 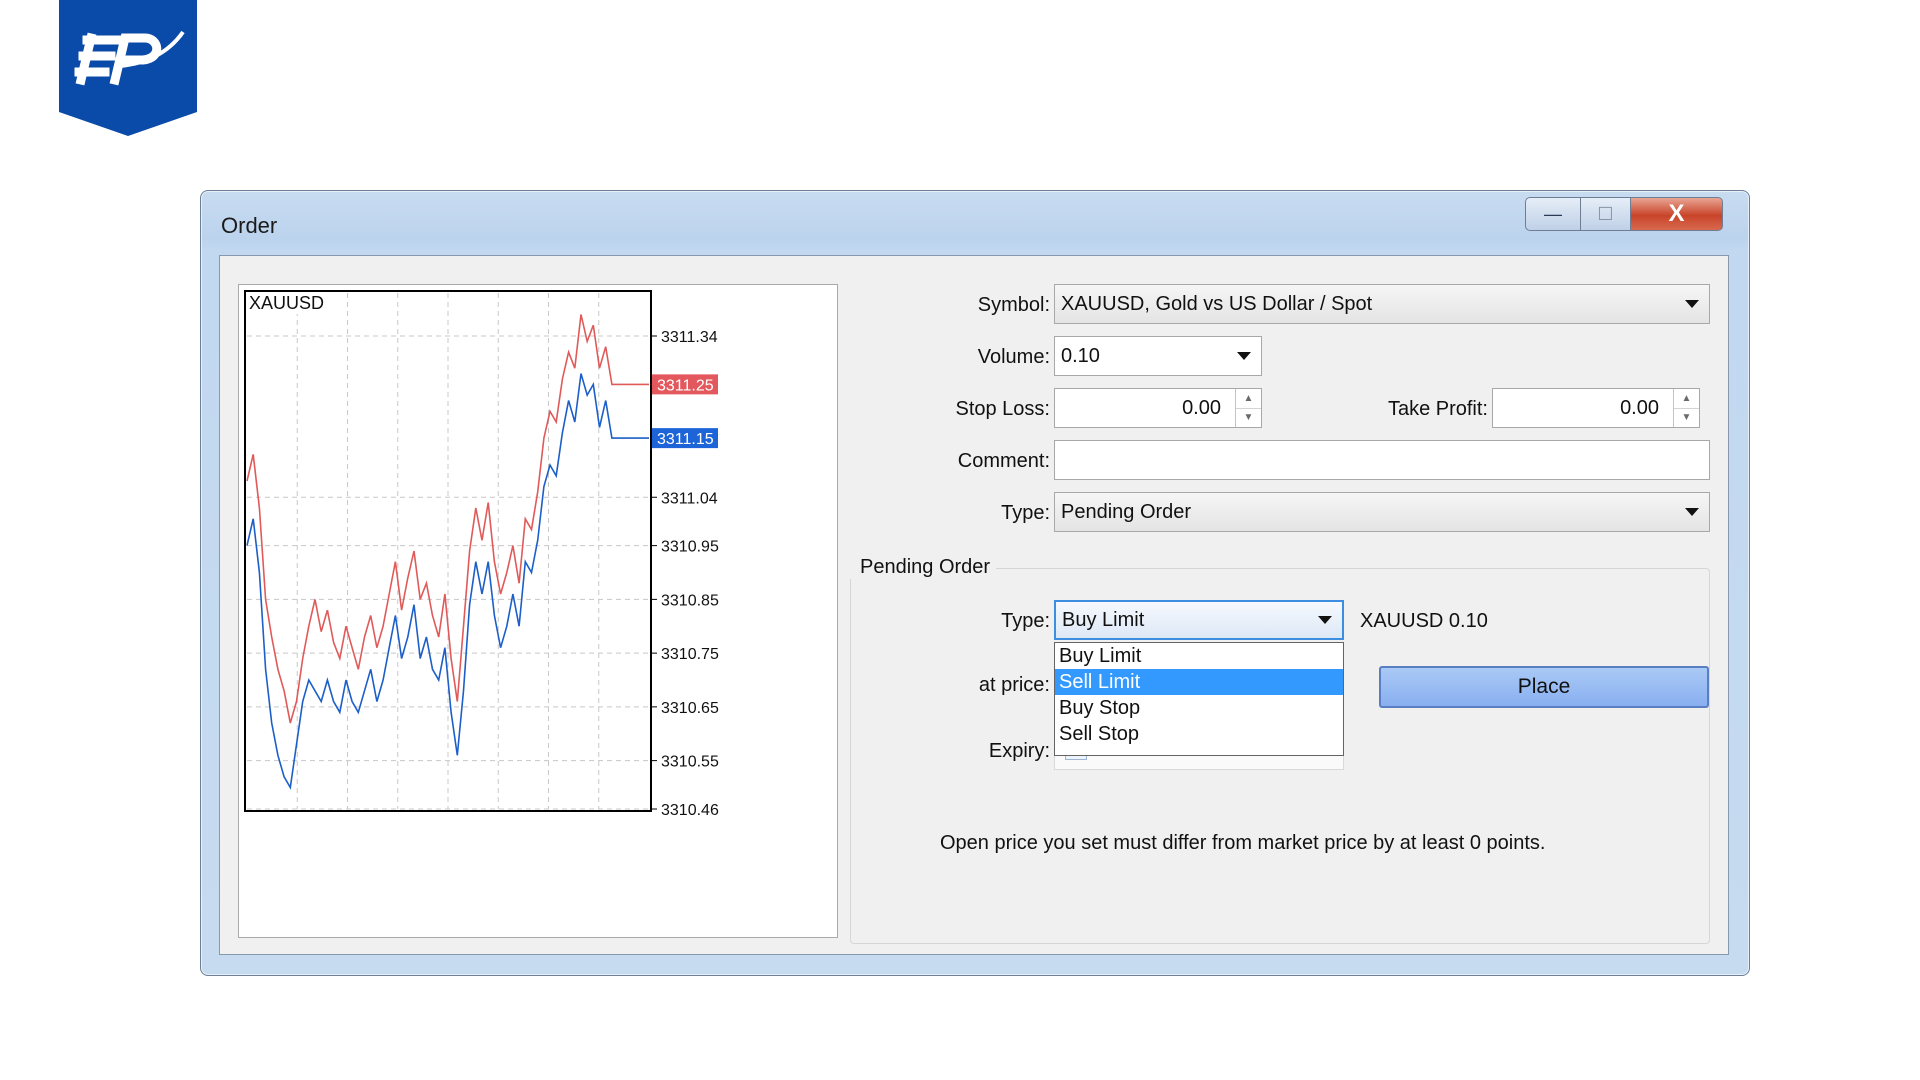 What do you see at coordinates (690, 762) in the screenshot?
I see `price-tick-label: 3310.55` at bounding box center [690, 762].